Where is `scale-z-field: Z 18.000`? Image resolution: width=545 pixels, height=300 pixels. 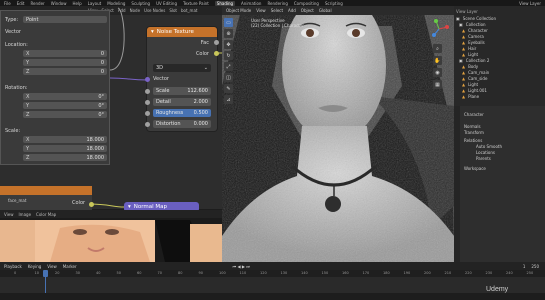 scale-z-field: Z 18.000 is located at coordinates (65, 157).